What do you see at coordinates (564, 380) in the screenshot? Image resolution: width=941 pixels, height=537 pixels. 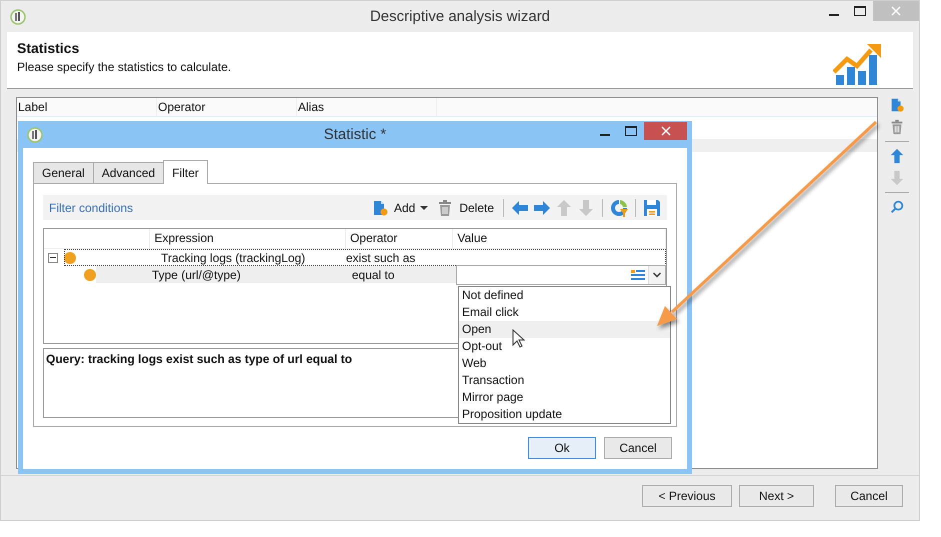 I see `dropdown-option: Transaction` at bounding box center [564, 380].